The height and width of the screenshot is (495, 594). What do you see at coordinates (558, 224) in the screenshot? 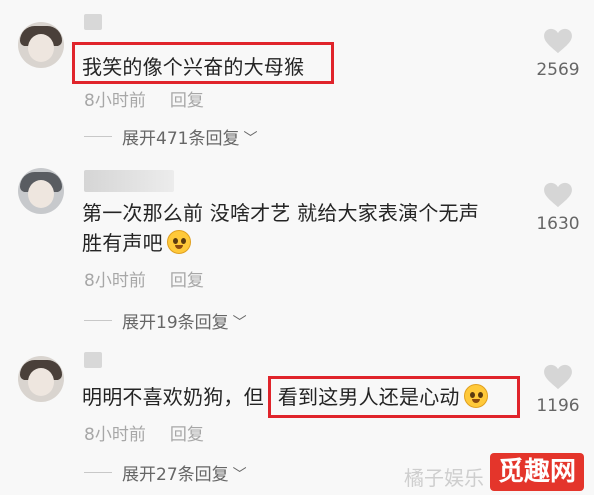
I see `like-count: 1630` at bounding box center [558, 224].